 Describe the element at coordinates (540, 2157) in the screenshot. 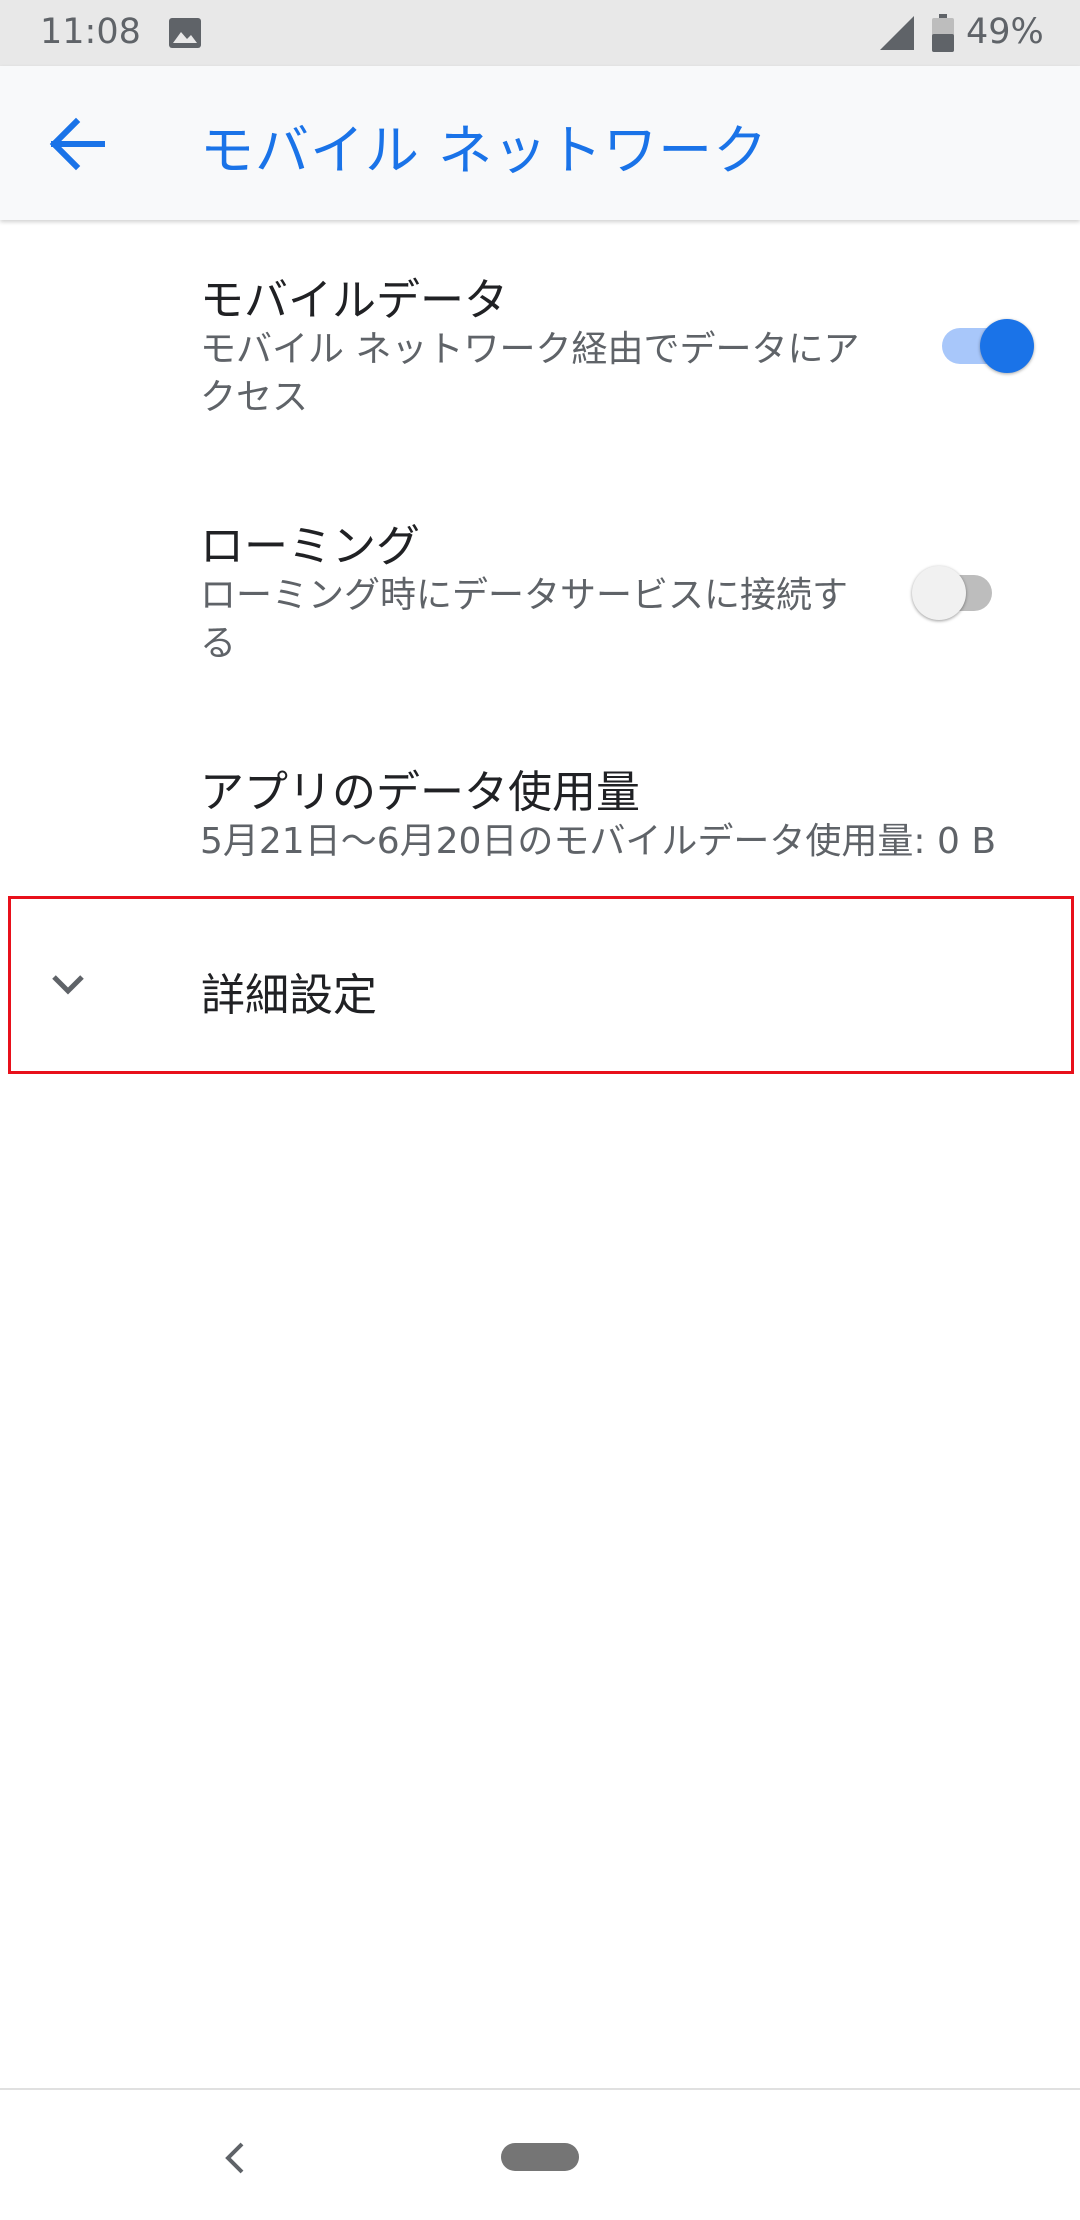

I see `home-pill-icon` at that location.